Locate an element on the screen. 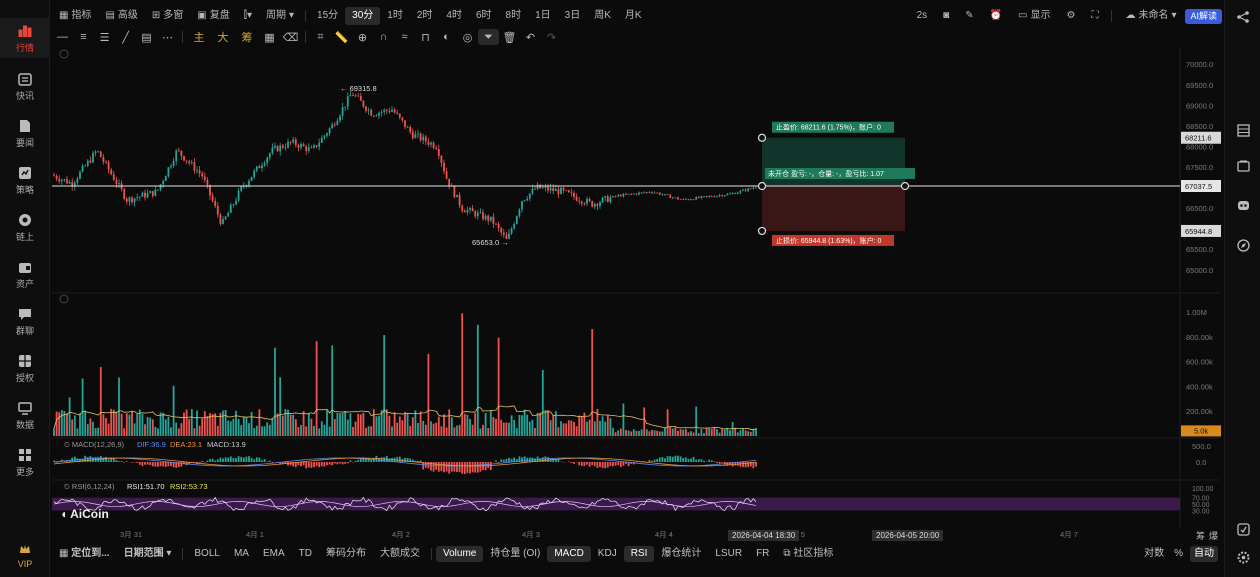 The width and height of the screenshot is (1260, 577). horizontal-line-icon: — is located at coordinates (62, 37).